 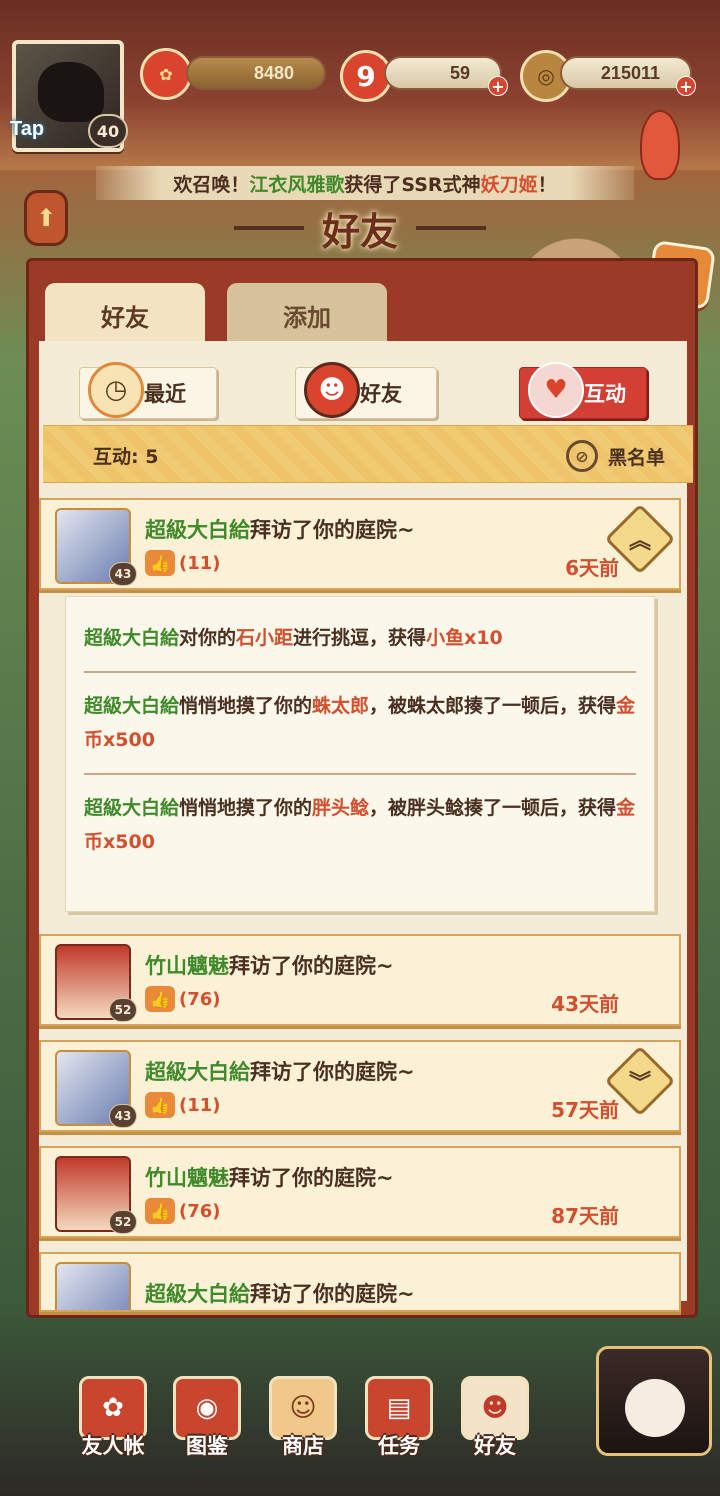 I want to click on character-portrait, so click(x=654, y=1401).